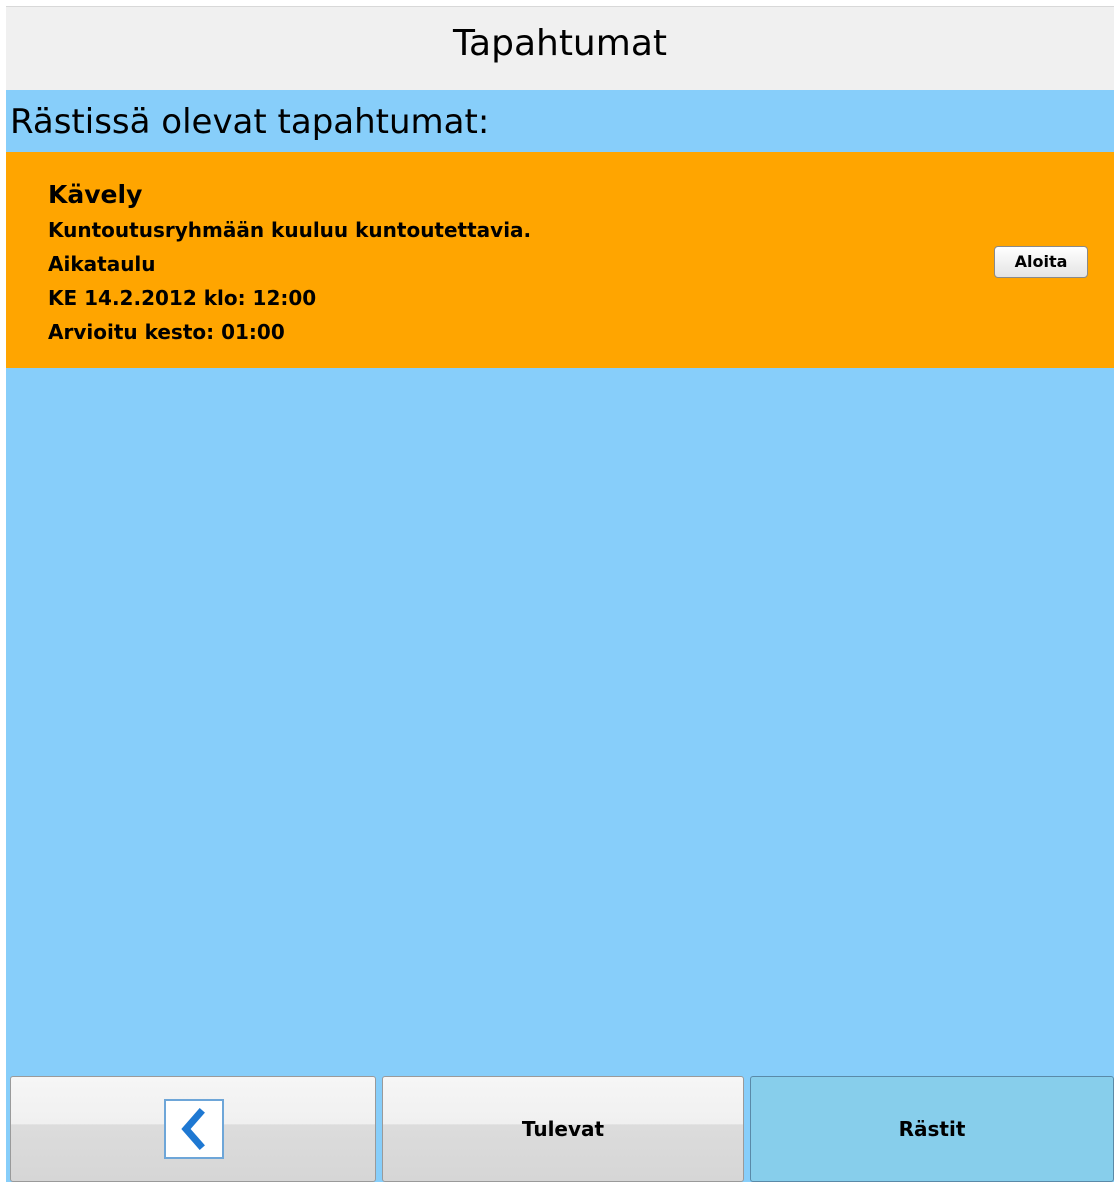  Describe the element at coordinates (166, 332) in the screenshot. I see `event-duration: Arvioitu kesto: 01:00` at that location.